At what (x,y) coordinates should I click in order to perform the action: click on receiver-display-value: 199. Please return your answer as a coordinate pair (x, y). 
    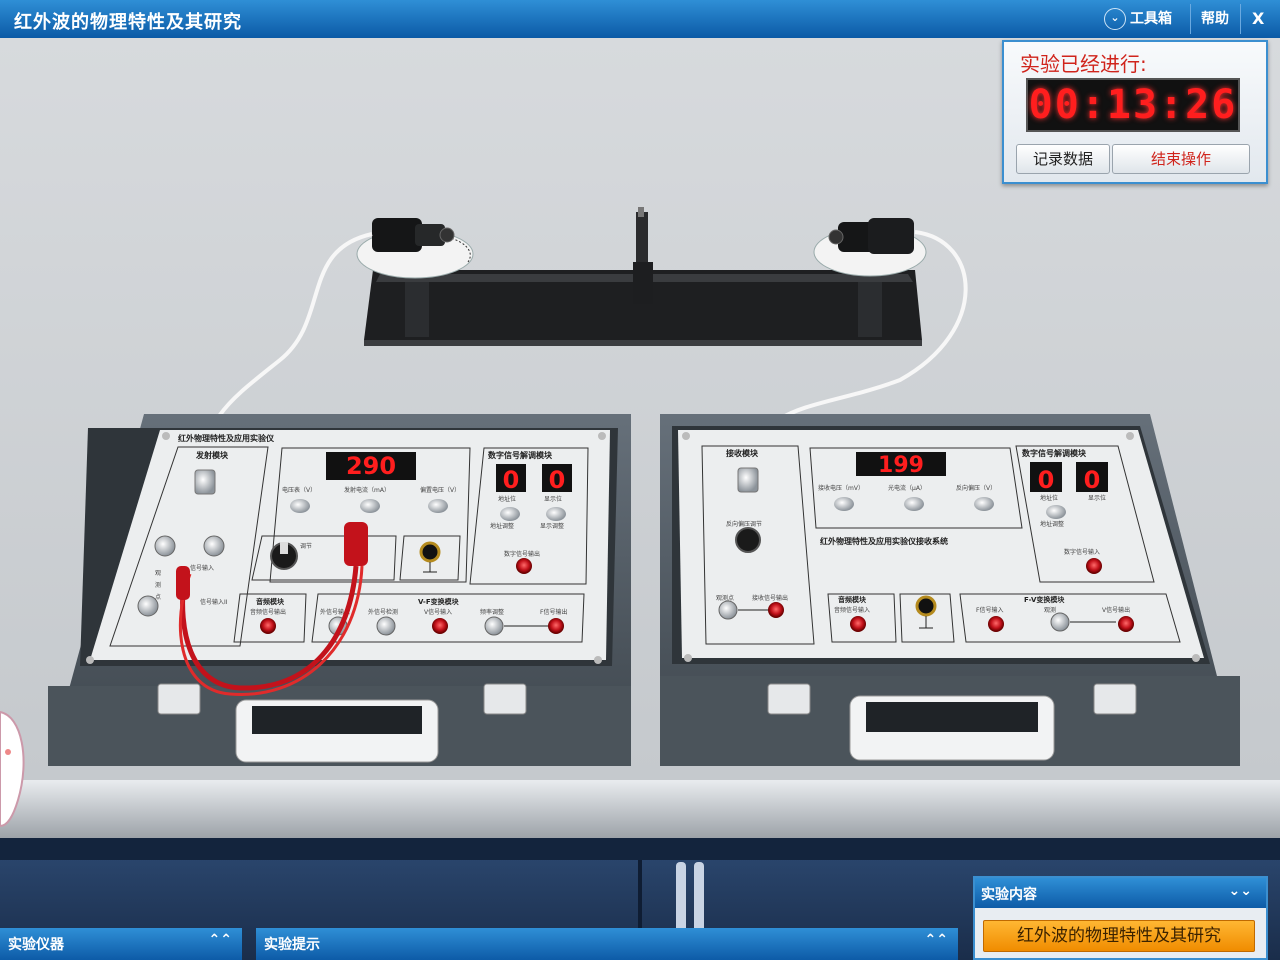
    Looking at the image, I should click on (901, 465).